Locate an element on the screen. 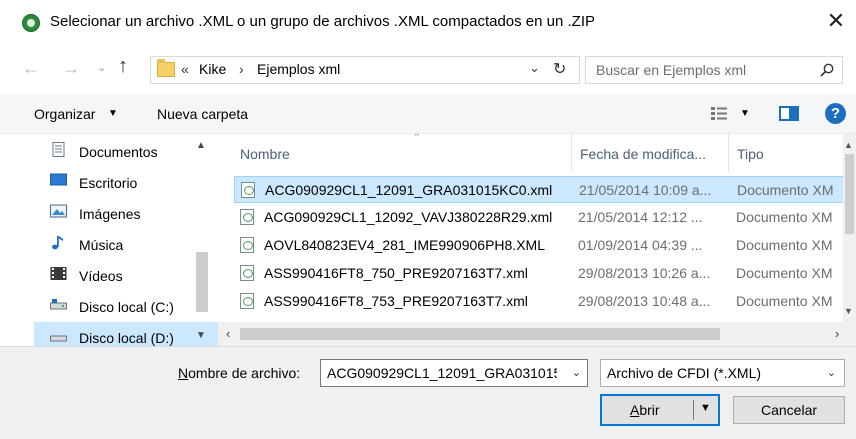 This screenshot has width=856, height=439. file-name: ASS990416FT8_753_PRE9207163T7.xml is located at coordinates (396, 301).